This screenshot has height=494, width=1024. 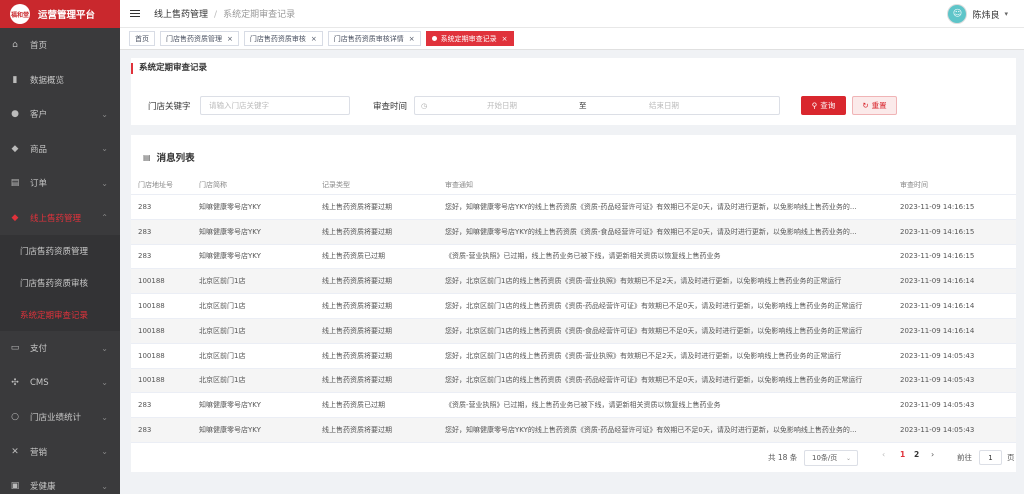 What do you see at coordinates (902, 454) in the screenshot?
I see `page-number-active: 1` at bounding box center [902, 454].